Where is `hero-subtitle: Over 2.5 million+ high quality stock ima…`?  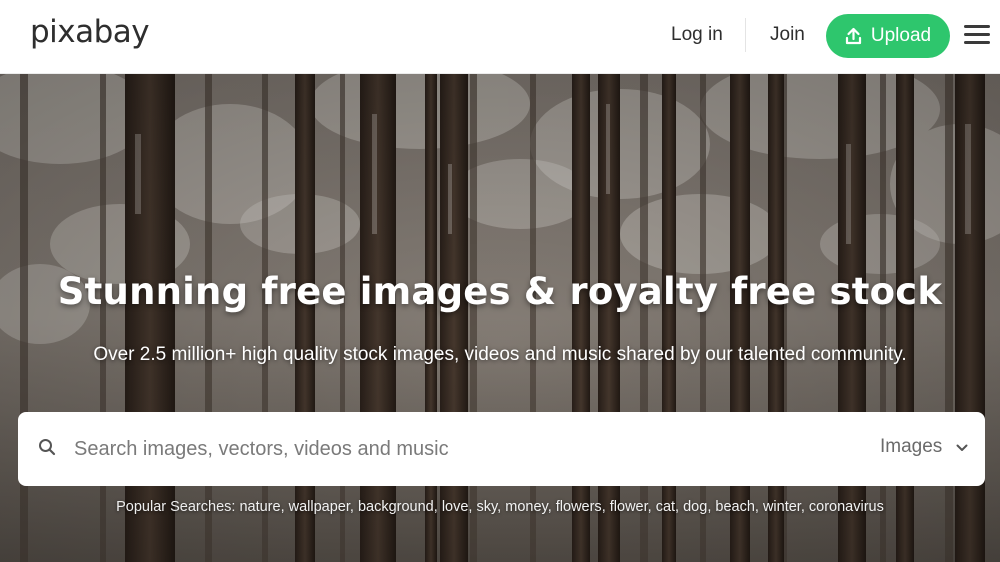
hero-subtitle: Over 2.5 million+ high quality stock ima… is located at coordinates (500, 354).